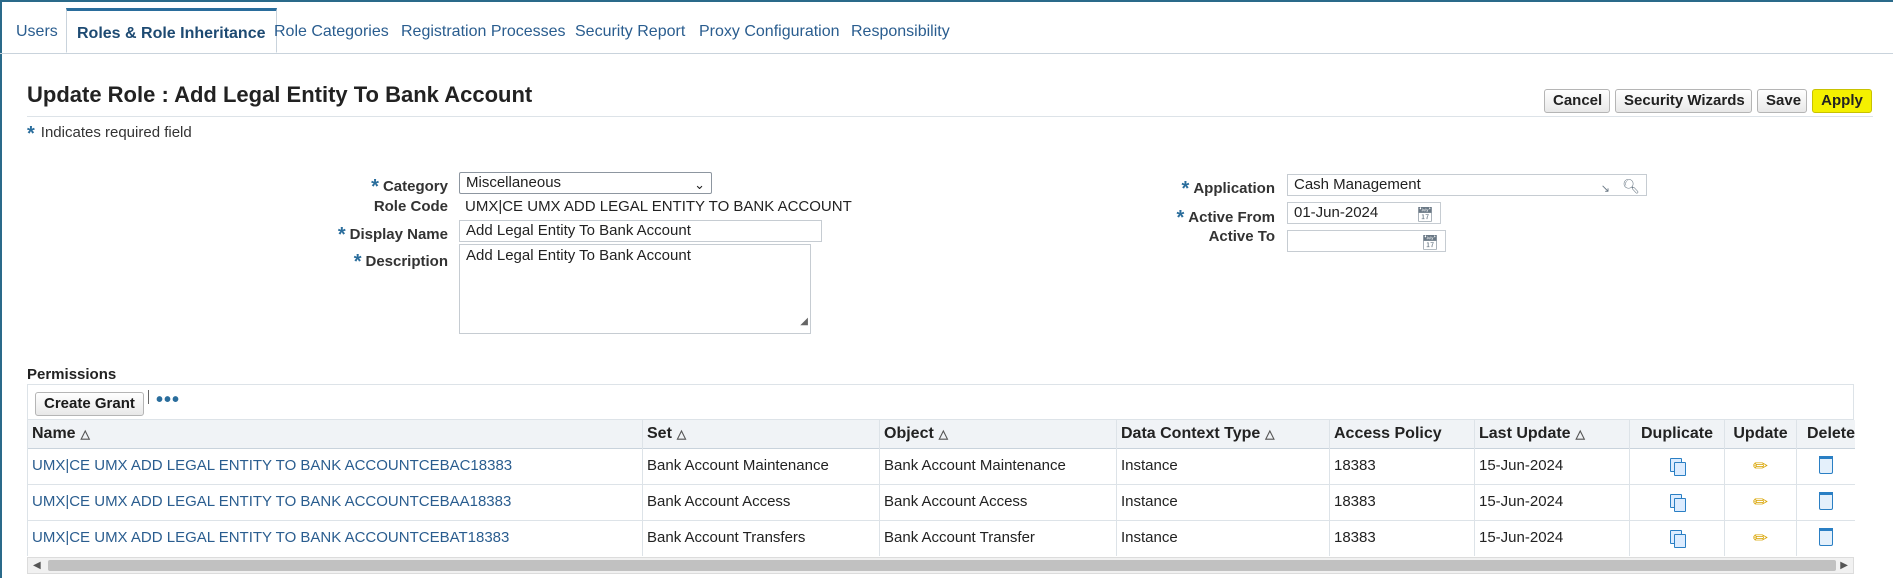 The width and height of the screenshot is (1893, 578). I want to click on column-header-name: Name △, so click(335, 434).